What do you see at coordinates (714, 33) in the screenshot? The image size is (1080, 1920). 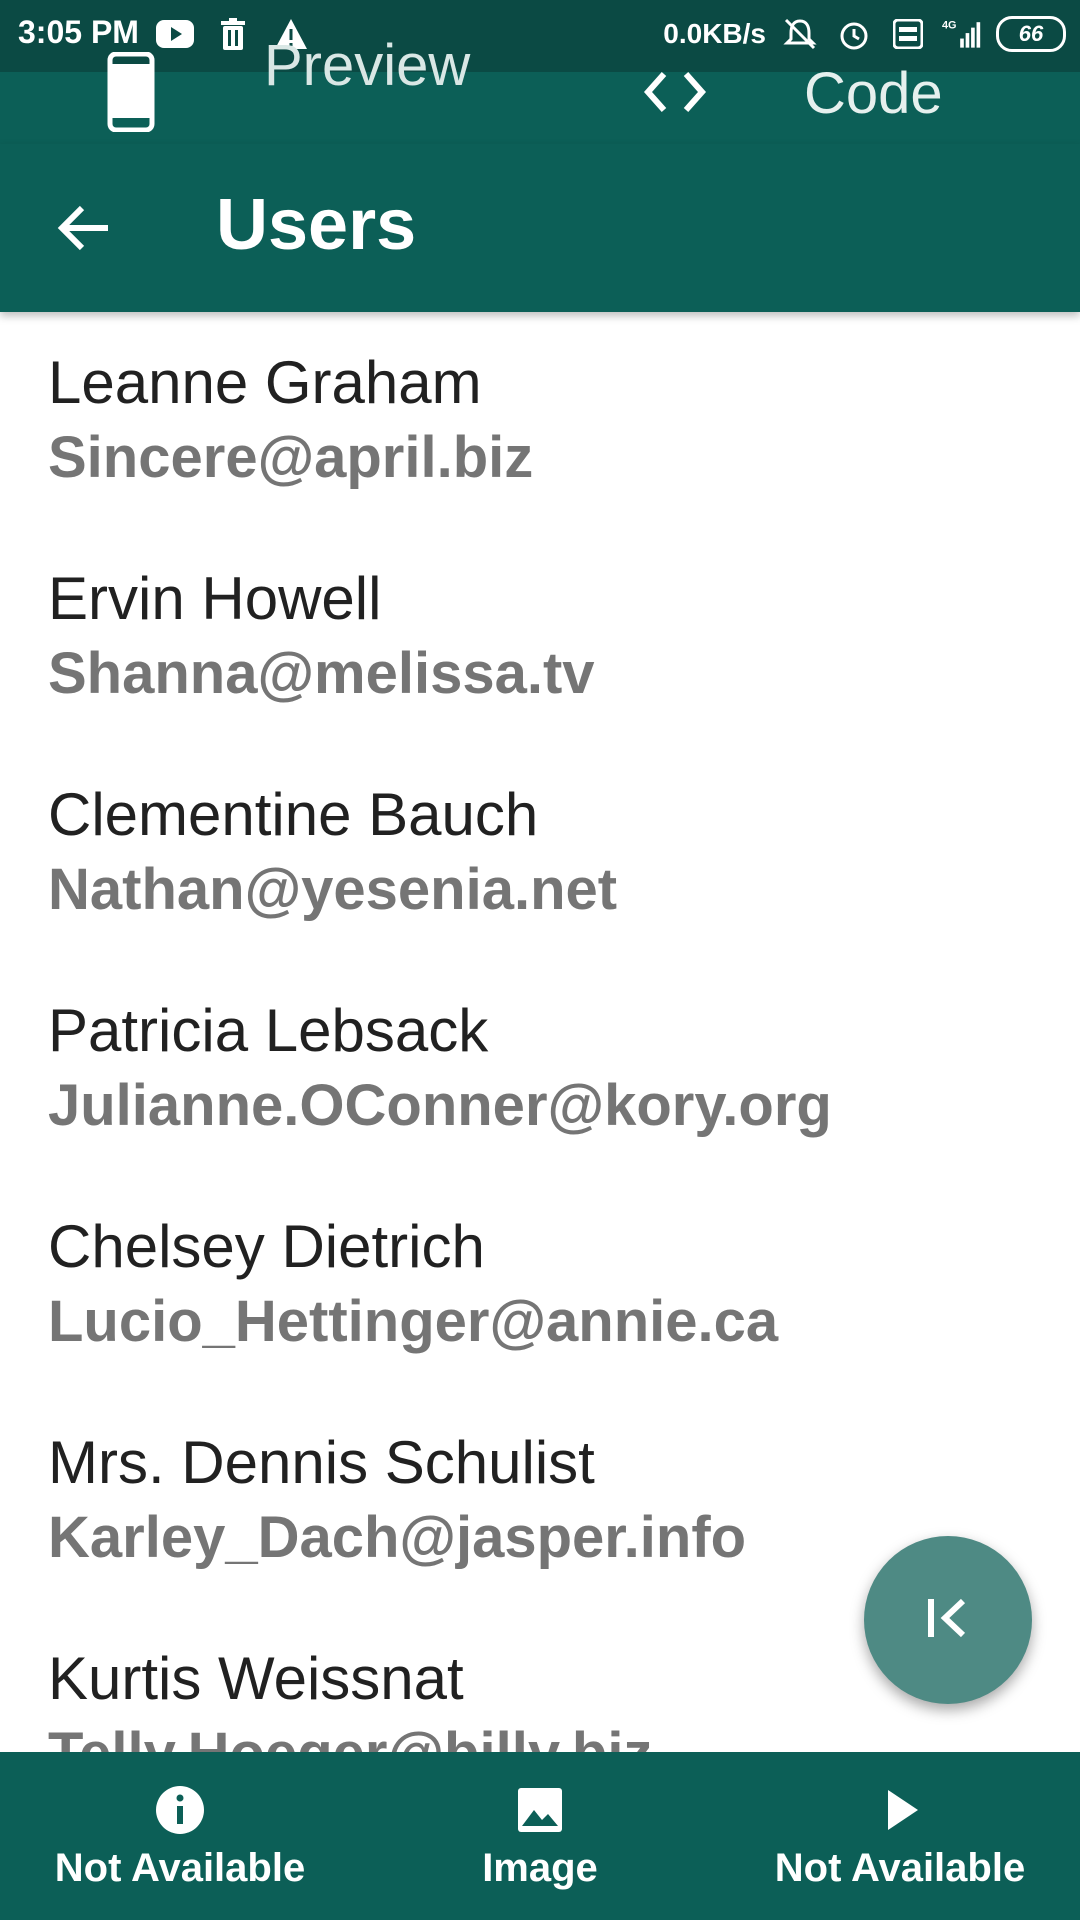 I see `net-speed: 0.0KB/s` at bounding box center [714, 33].